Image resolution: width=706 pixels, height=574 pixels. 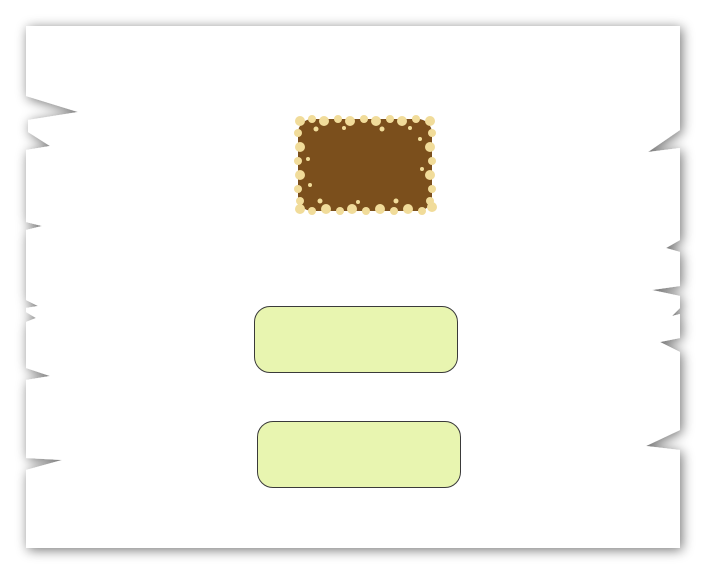 What do you see at coordinates (365, 165) in the screenshot?
I see `cookie-board-icon` at bounding box center [365, 165].